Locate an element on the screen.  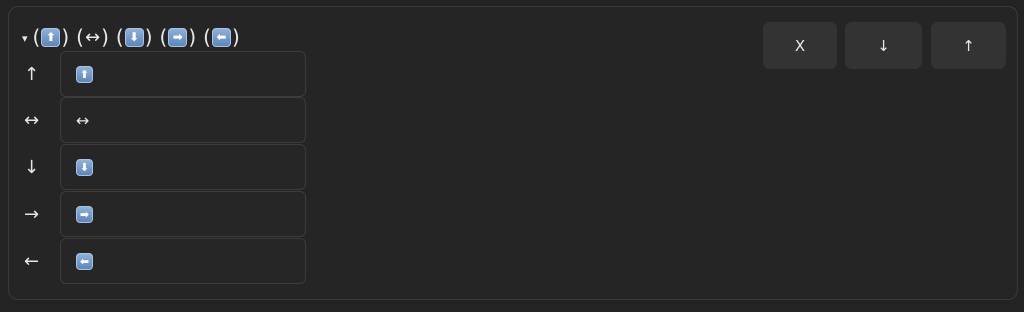
move-up-button: ↑ is located at coordinates (968, 45).